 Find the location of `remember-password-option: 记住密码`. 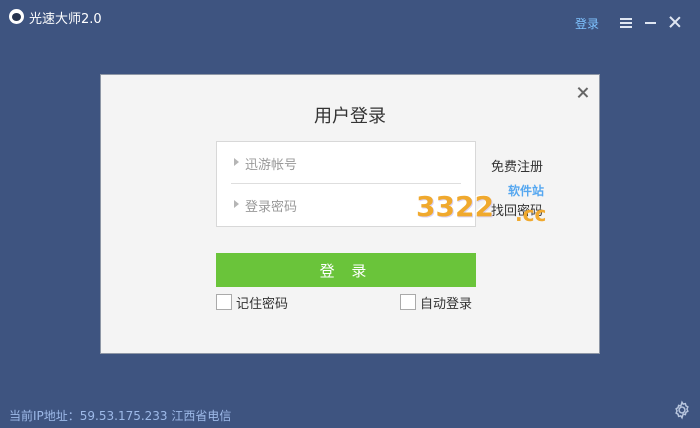

remember-password-option: 记住密码 is located at coordinates (252, 302).